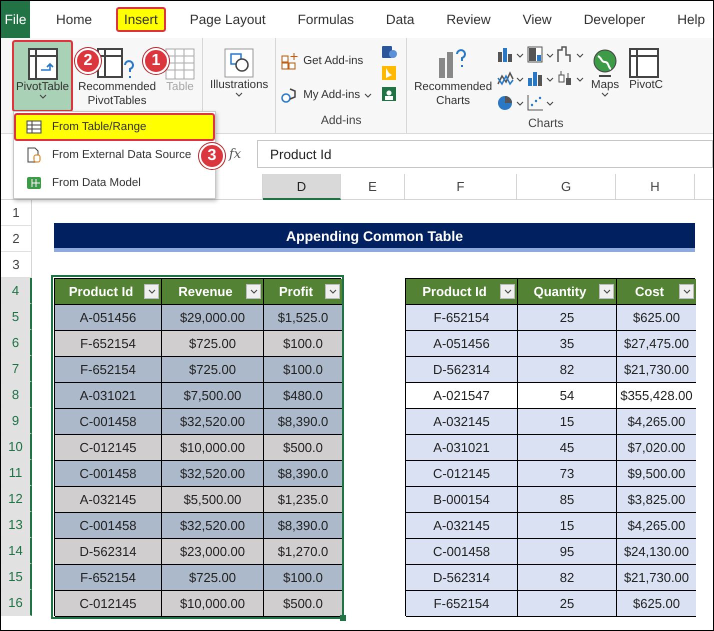 The image size is (714, 631). Describe the element at coordinates (16, 291) in the screenshot. I see `row-number: 4` at that location.